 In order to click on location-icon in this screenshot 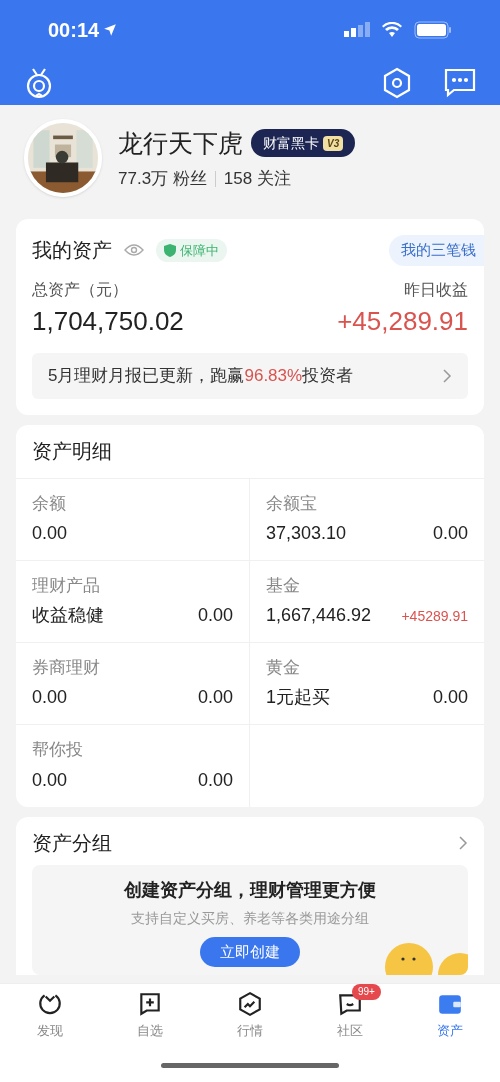, I will do `click(110, 30)`.